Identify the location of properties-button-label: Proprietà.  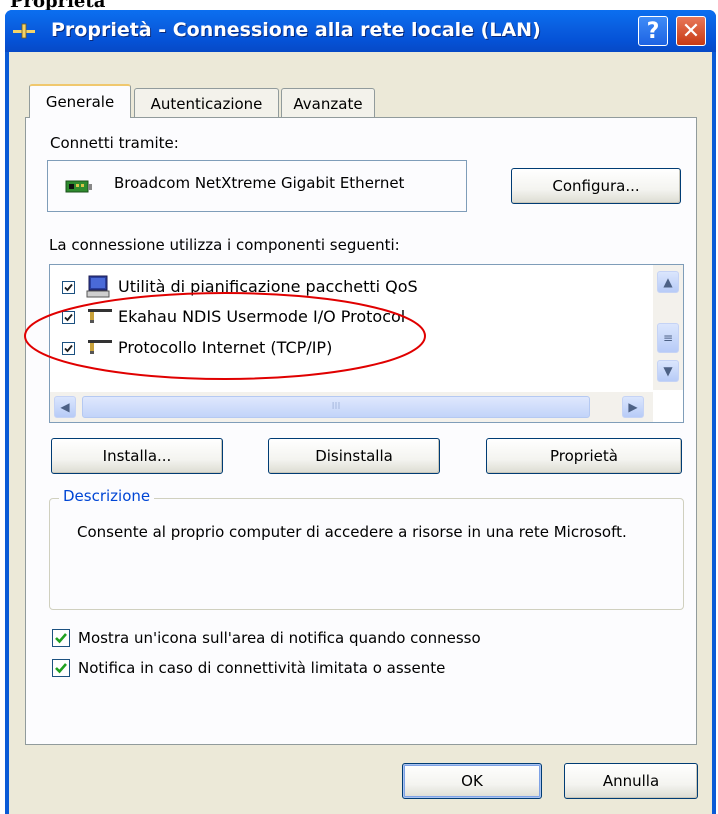
(584, 456).